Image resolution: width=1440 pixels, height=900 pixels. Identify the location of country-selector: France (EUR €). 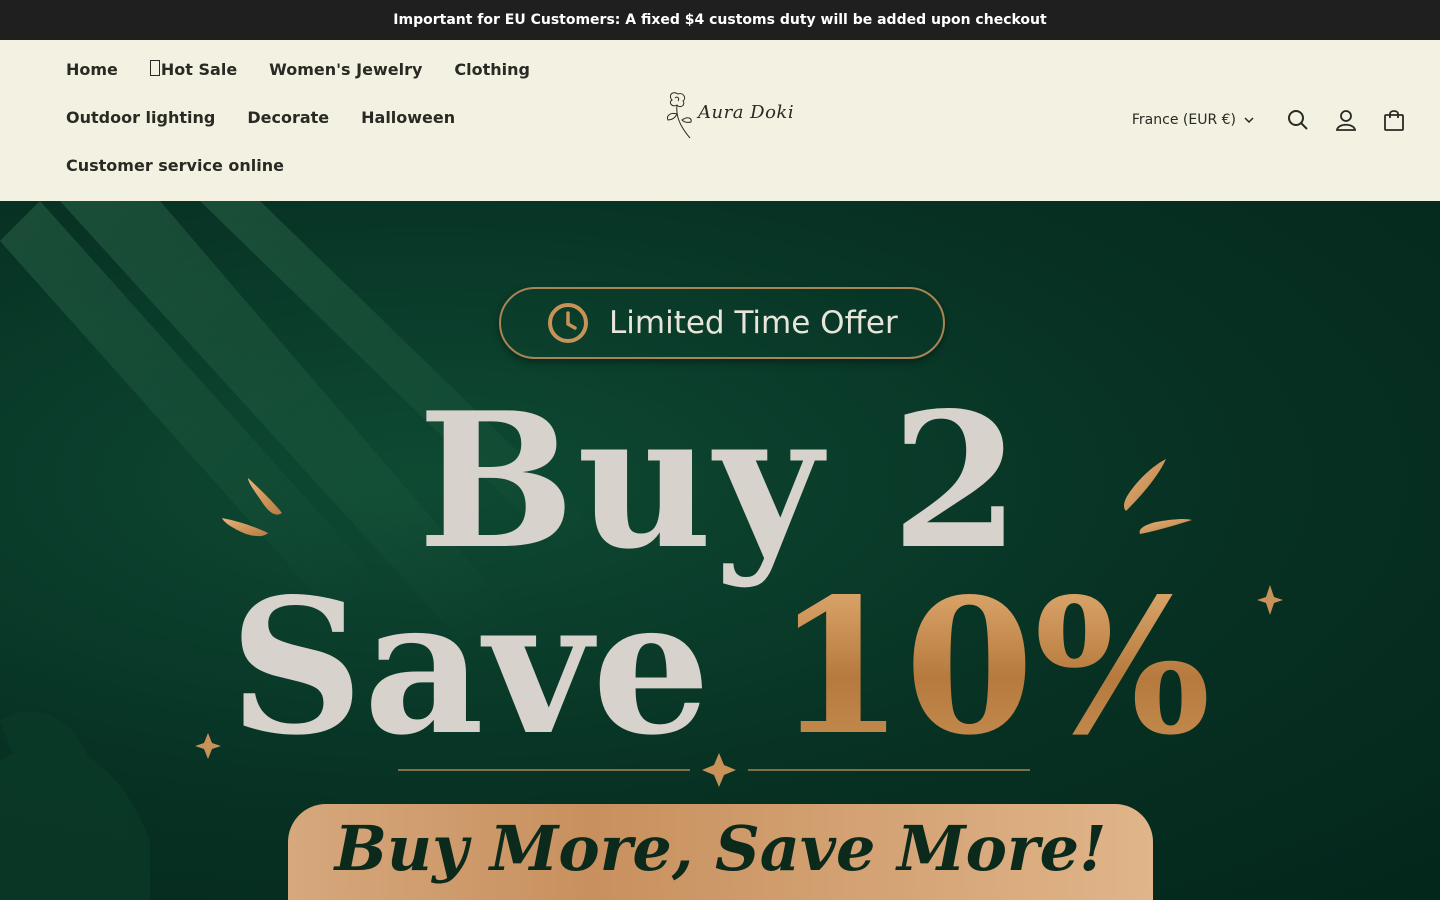
(1193, 120).